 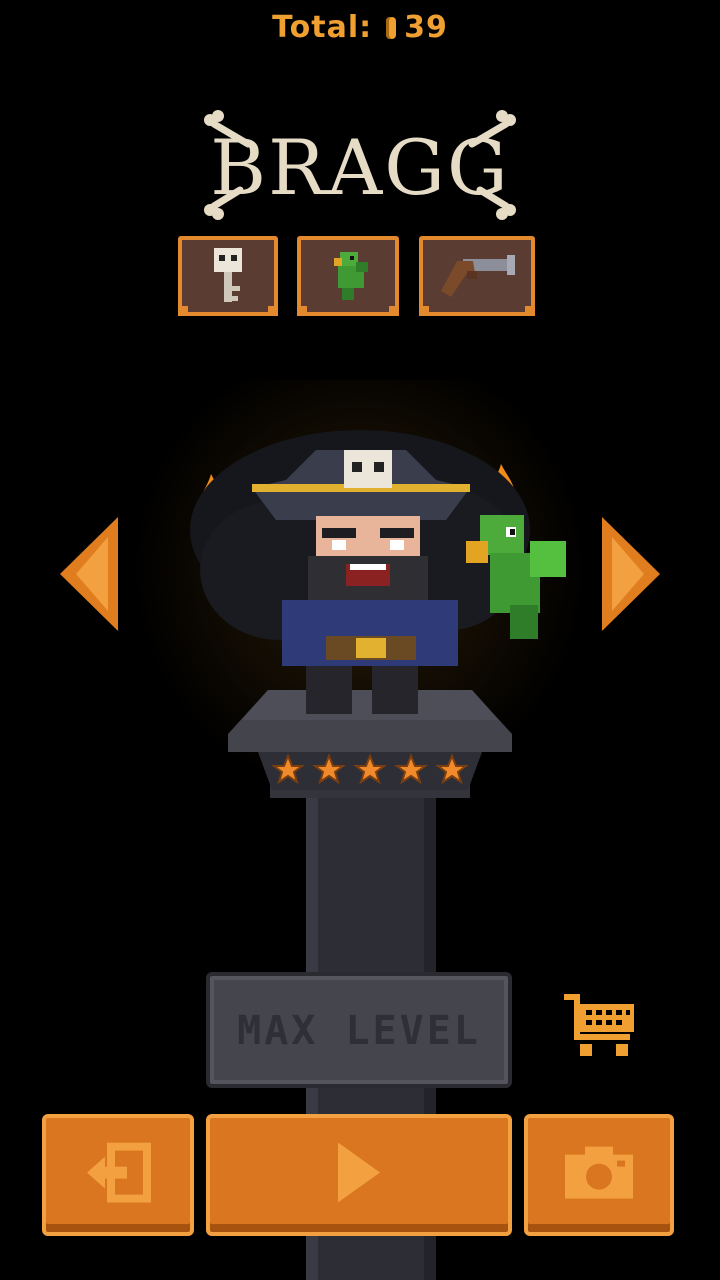 I want to click on coin-icon, so click(x=391, y=28).